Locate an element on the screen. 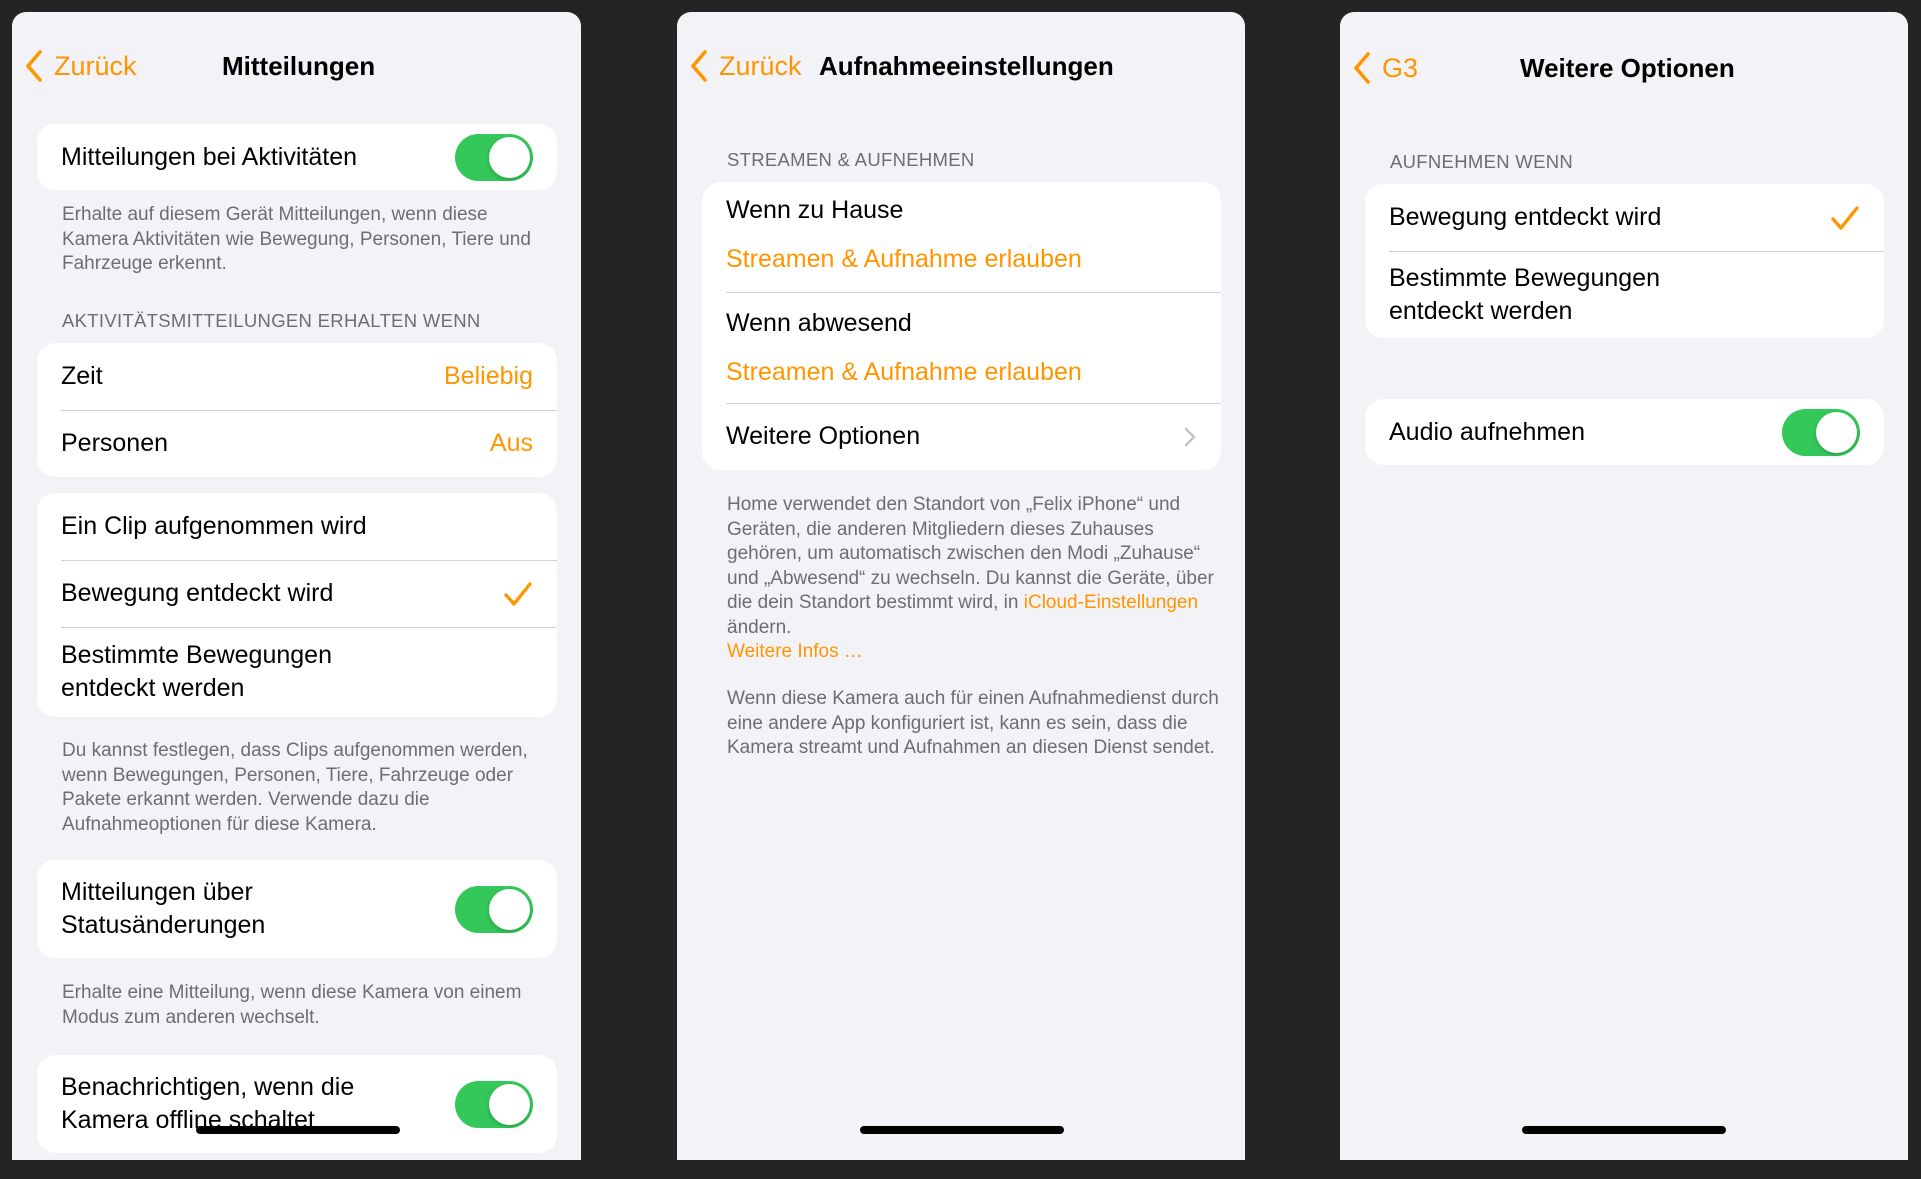 The width and height of the screenshot is (1921, 1179). status-changes-line-1: Mitteilungen über is located at coordinates (157, 892).